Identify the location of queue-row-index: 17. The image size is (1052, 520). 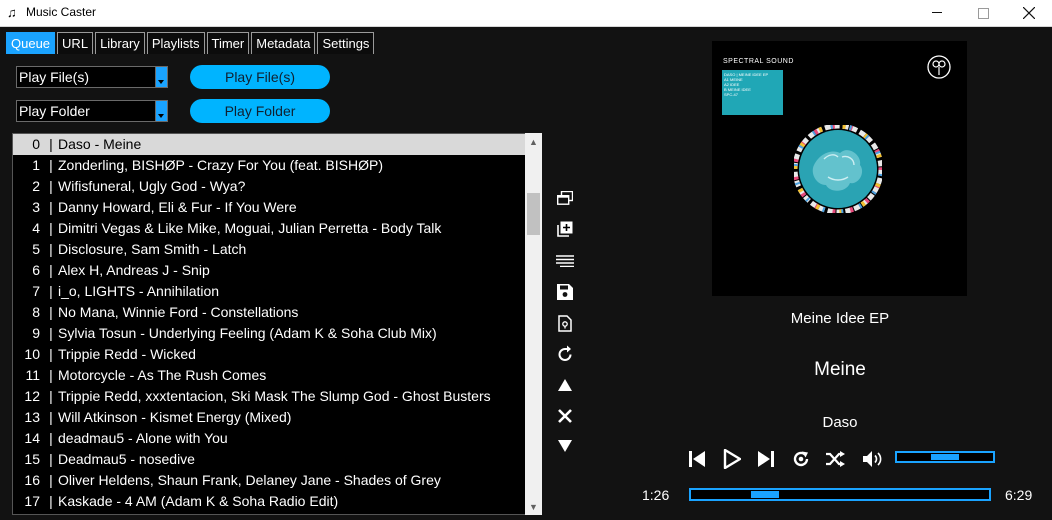
(32, 501).